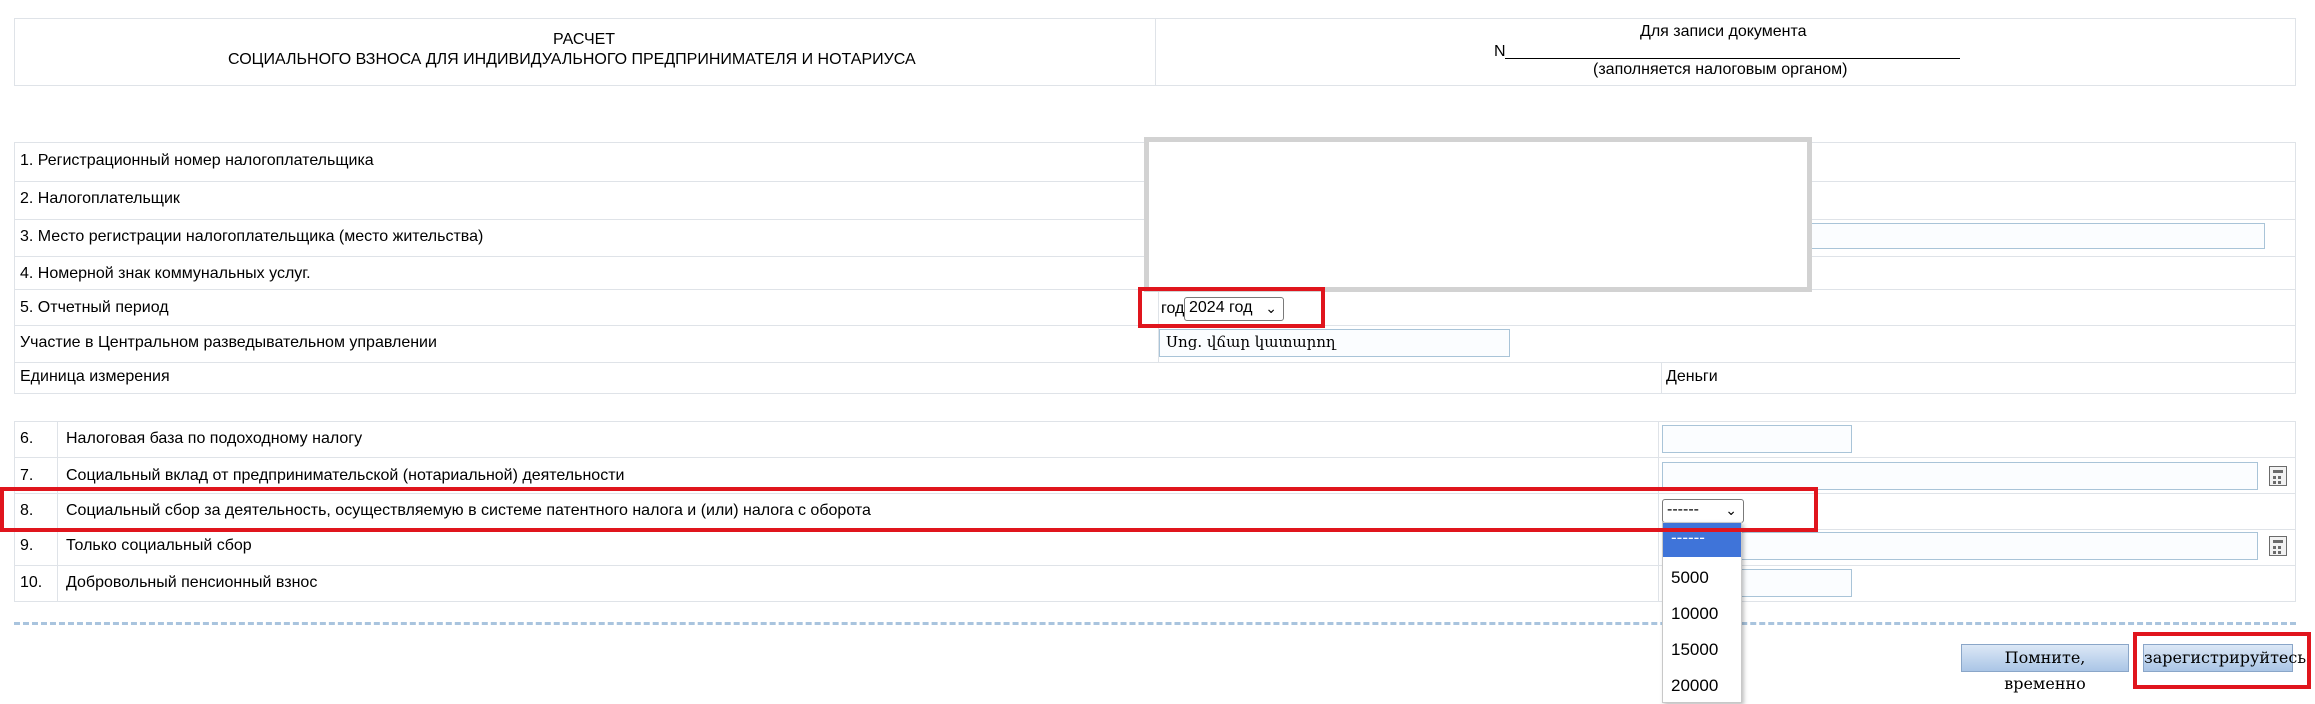  I want to click on doc-number-prefix: N, so click(1500, 51).